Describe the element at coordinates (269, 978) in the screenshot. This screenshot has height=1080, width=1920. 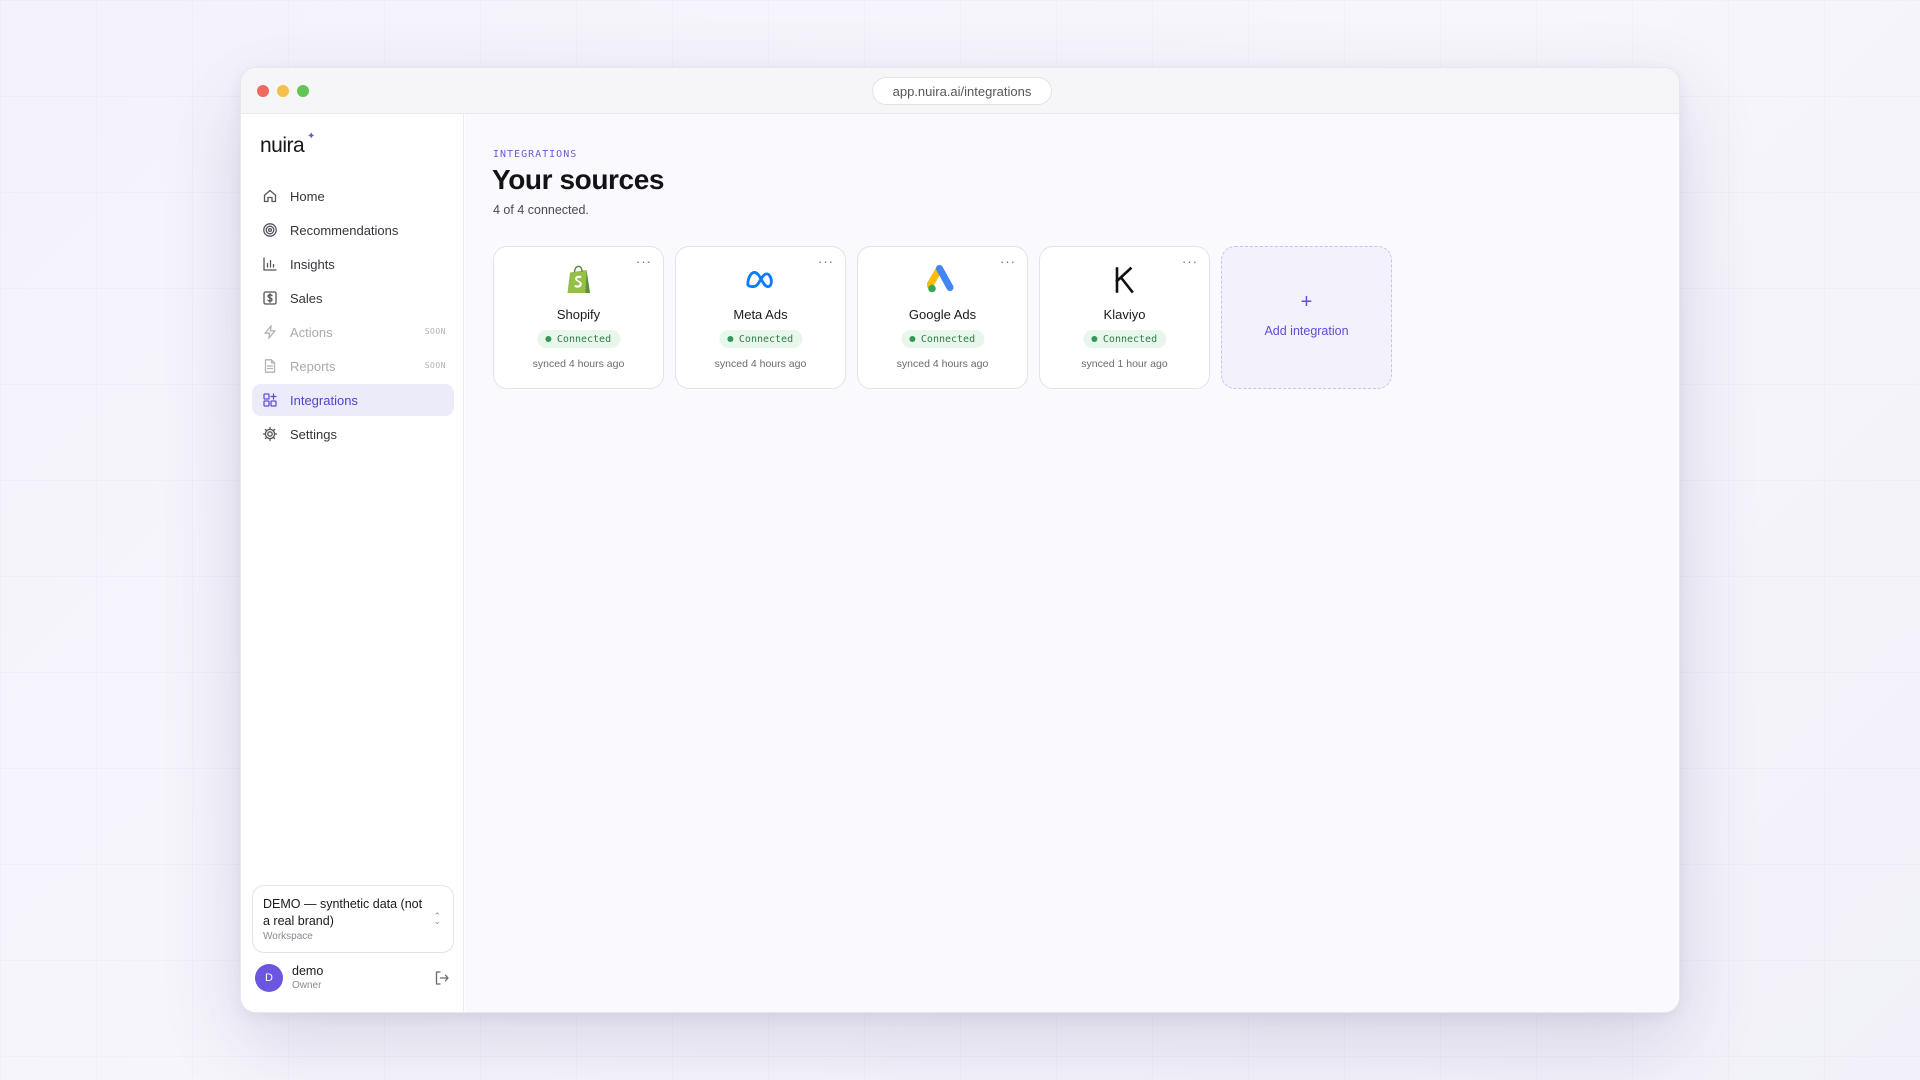
I see `avatar: D` at that location.